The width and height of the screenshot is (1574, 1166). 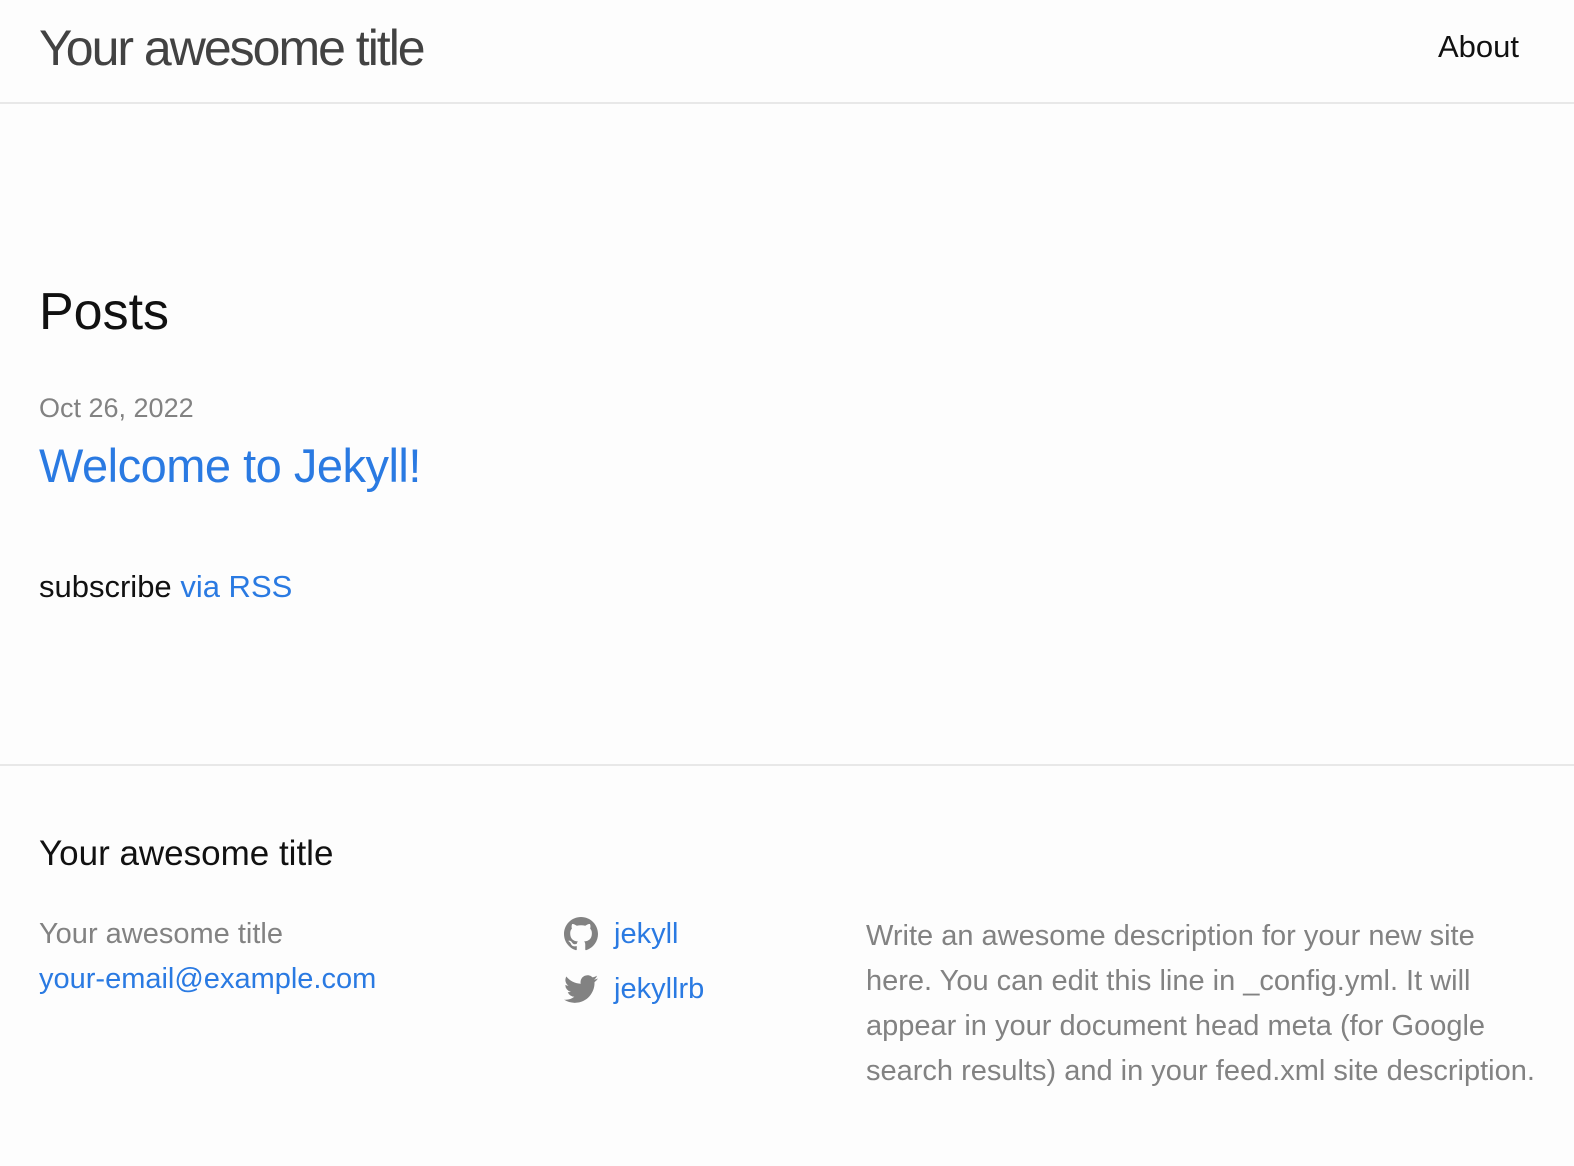 What do you see at coordinates (659, 989) in the screenshot?
I see `twitter-username: jekyllrb` at bounding box center [659, 989].